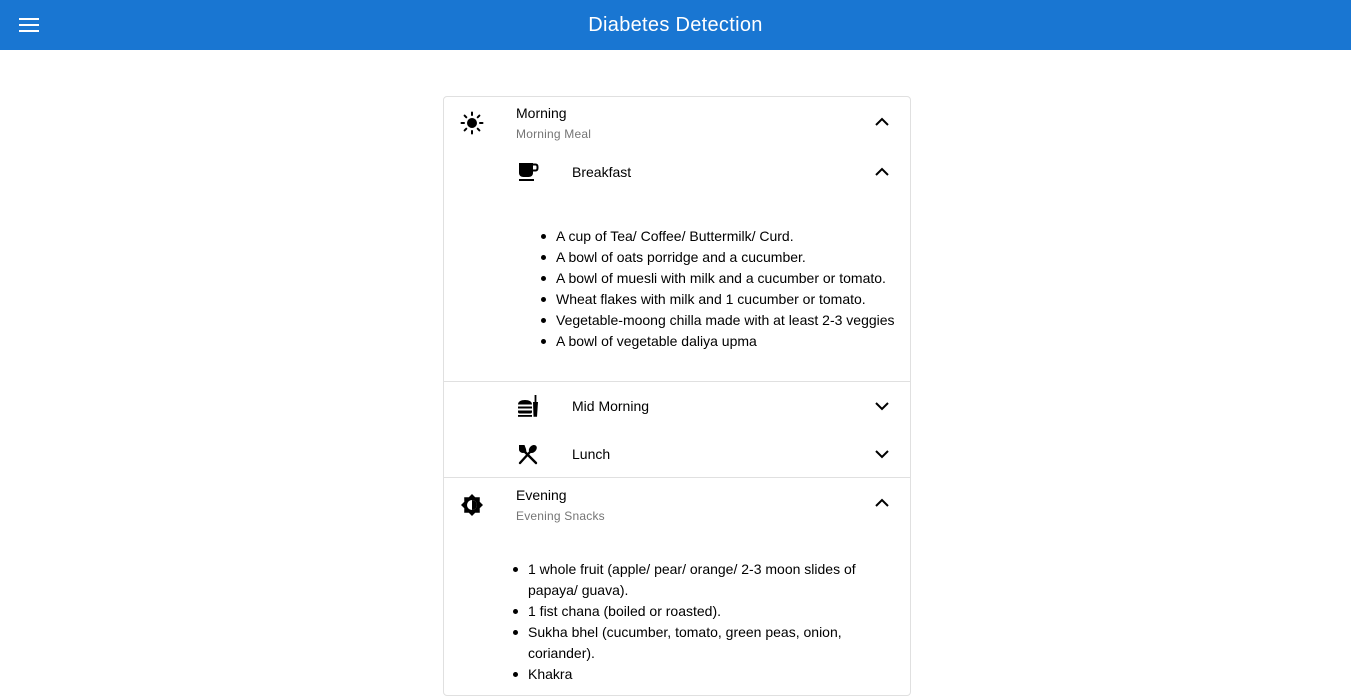 The height and width of the screenshot is (696, 1351). Describe the element at coordinates (677, 505) in the screenshot. I see `evening-section-header: Evening Evening Snacks` at that location.